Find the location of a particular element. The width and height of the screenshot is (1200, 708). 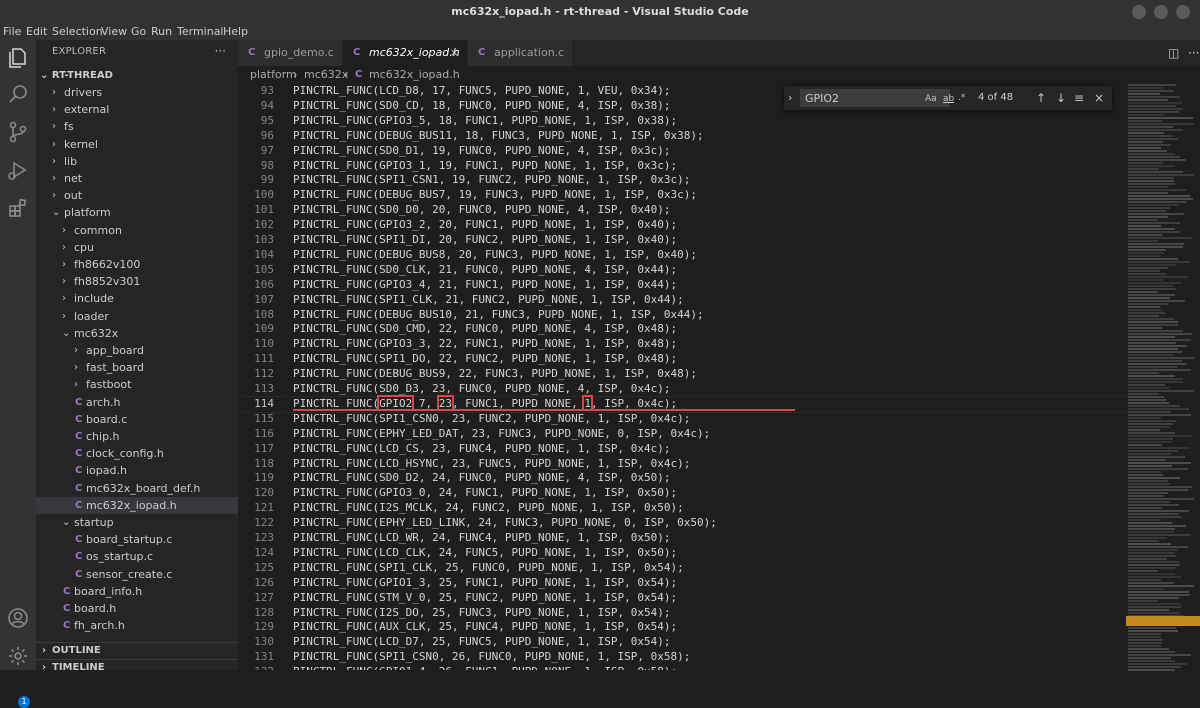

menu-run: Run is located at coordinates (161, 32).